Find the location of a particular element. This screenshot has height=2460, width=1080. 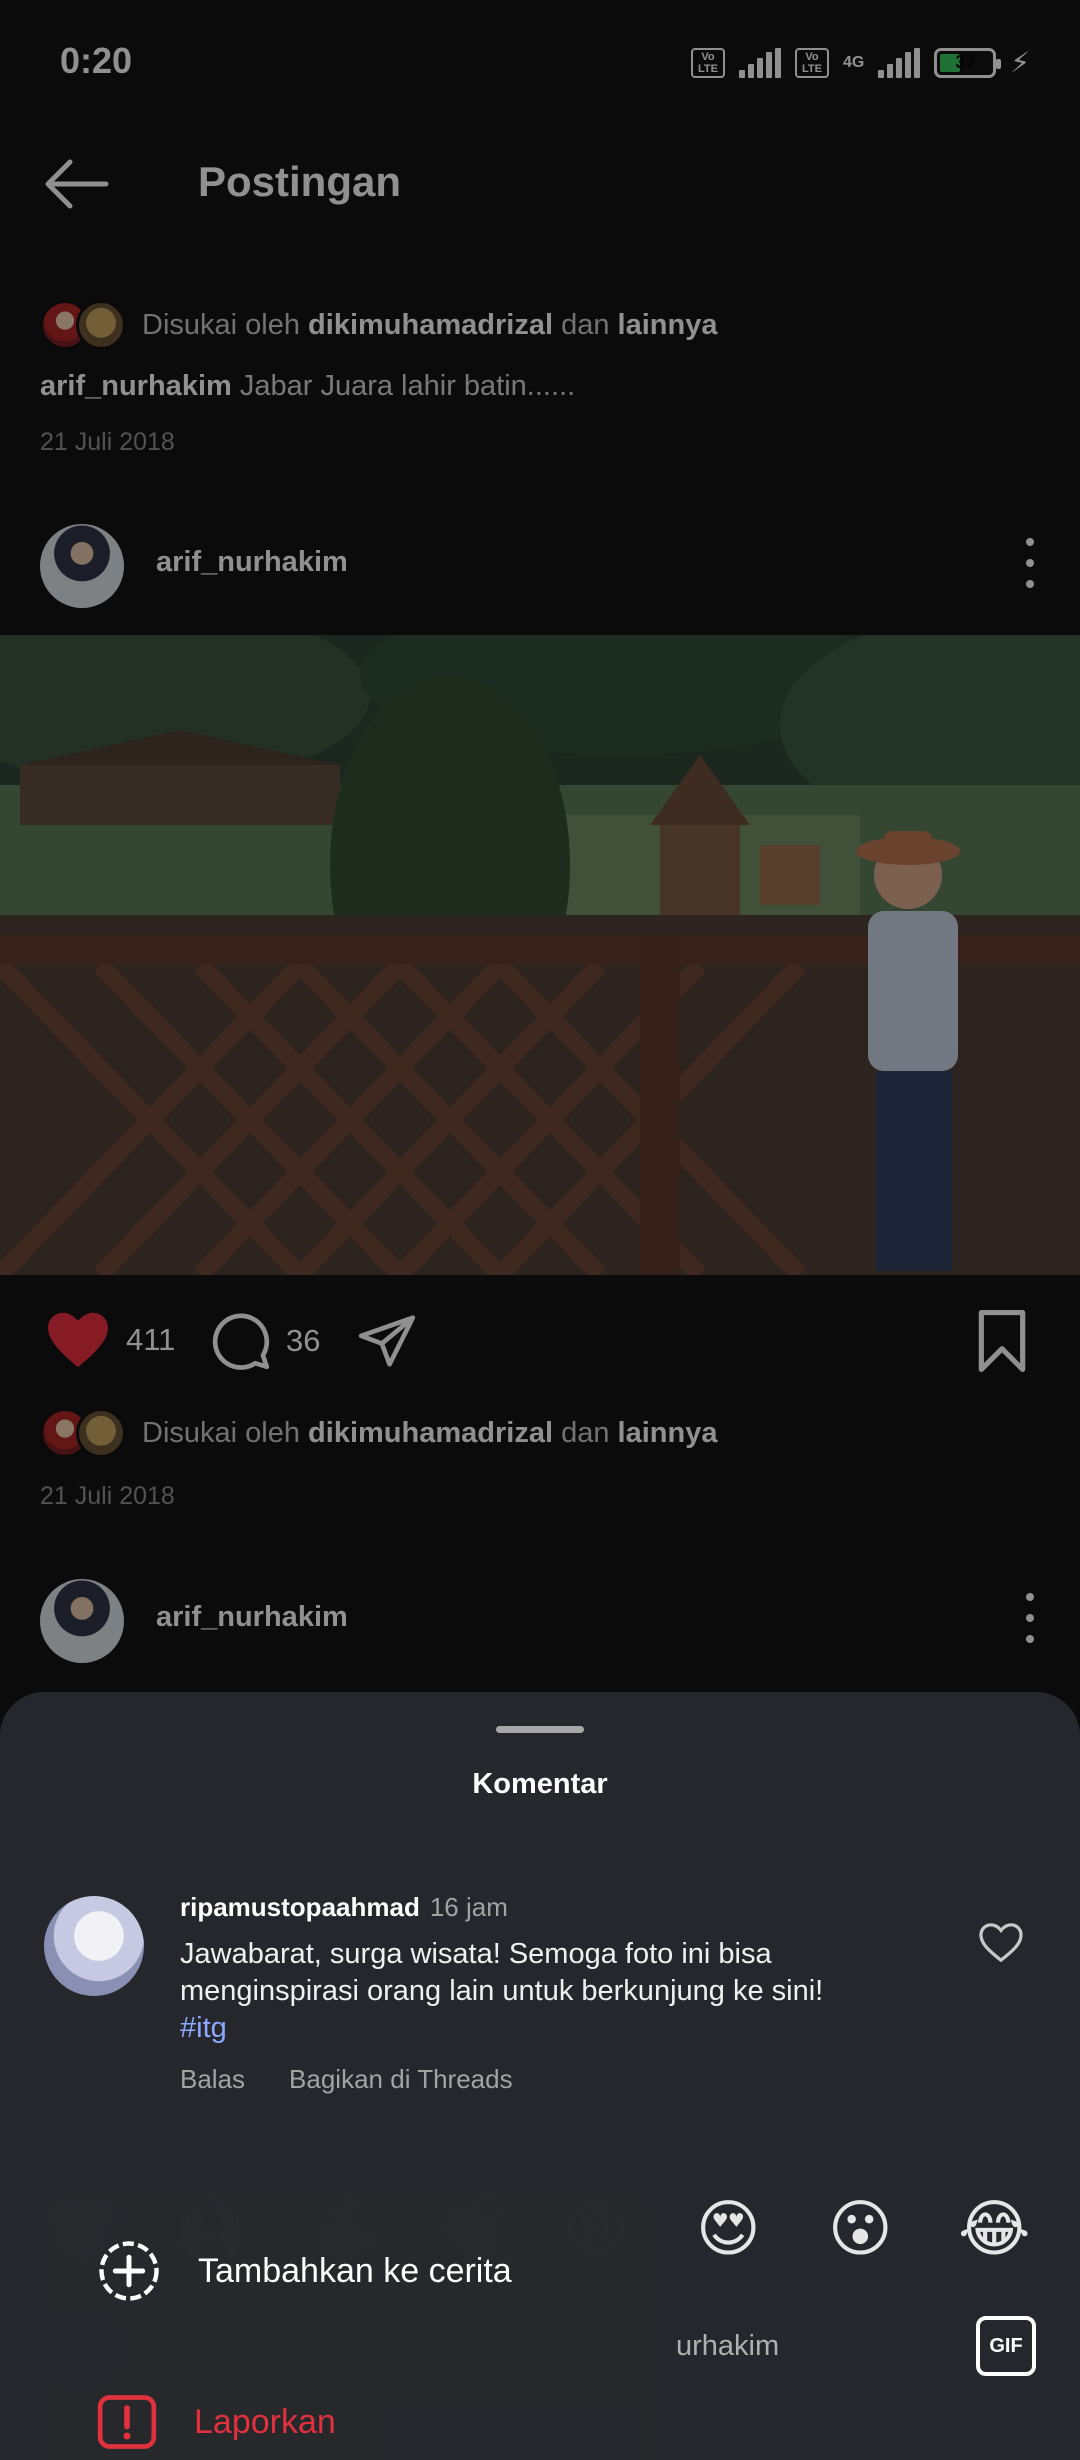

add-story-icon is located at coordinates (129, 2271).